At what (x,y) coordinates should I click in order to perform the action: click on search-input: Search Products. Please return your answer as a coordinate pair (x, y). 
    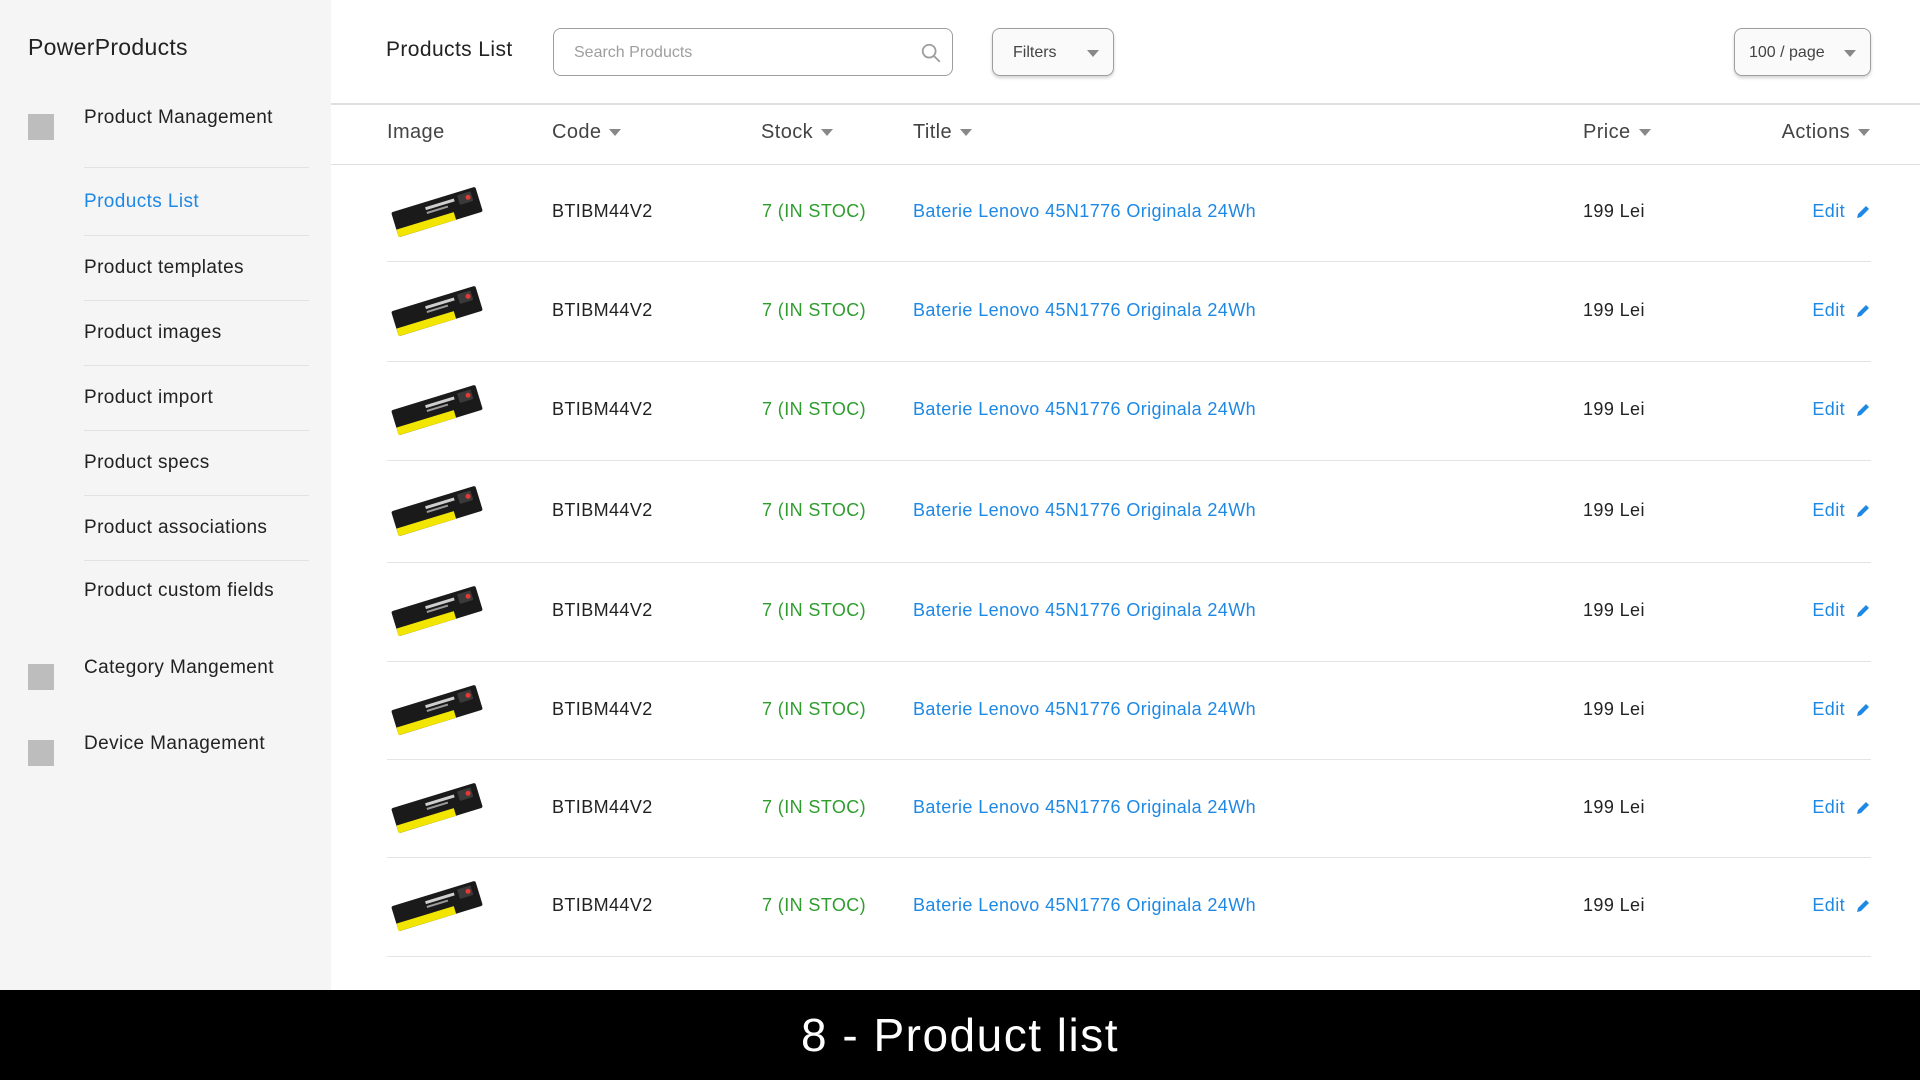
    Looking at the image, I should click on (753, 52).